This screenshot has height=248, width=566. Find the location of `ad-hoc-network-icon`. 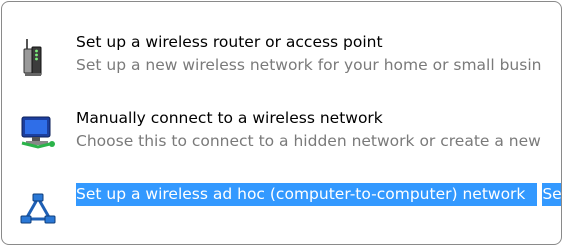

ad-hoc-network-icon is located at coordinates (38, 209).